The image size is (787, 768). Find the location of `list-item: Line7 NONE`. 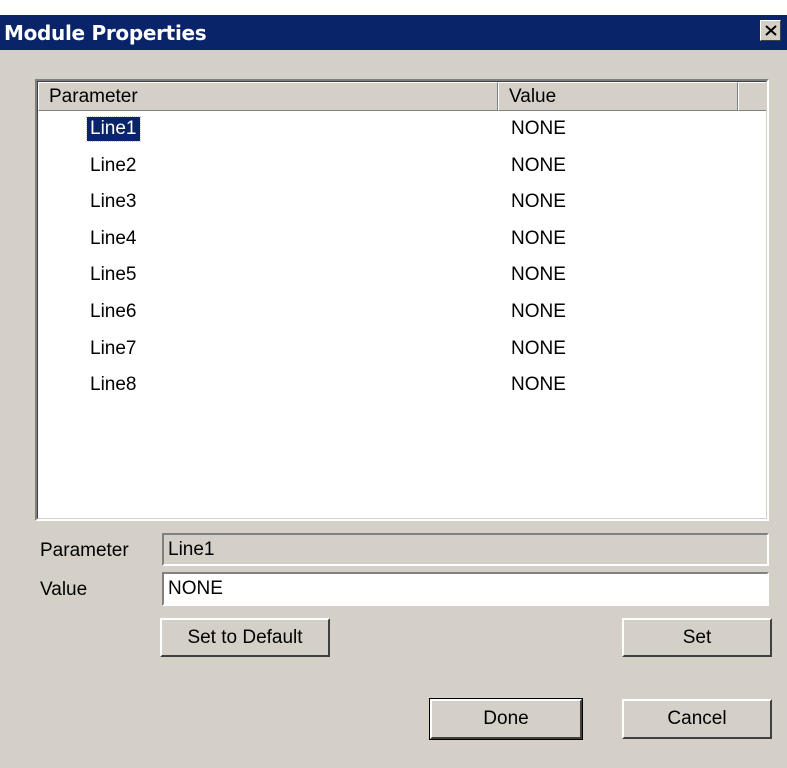

list-item: Line7 NONE is located at coordinates (402, 351).